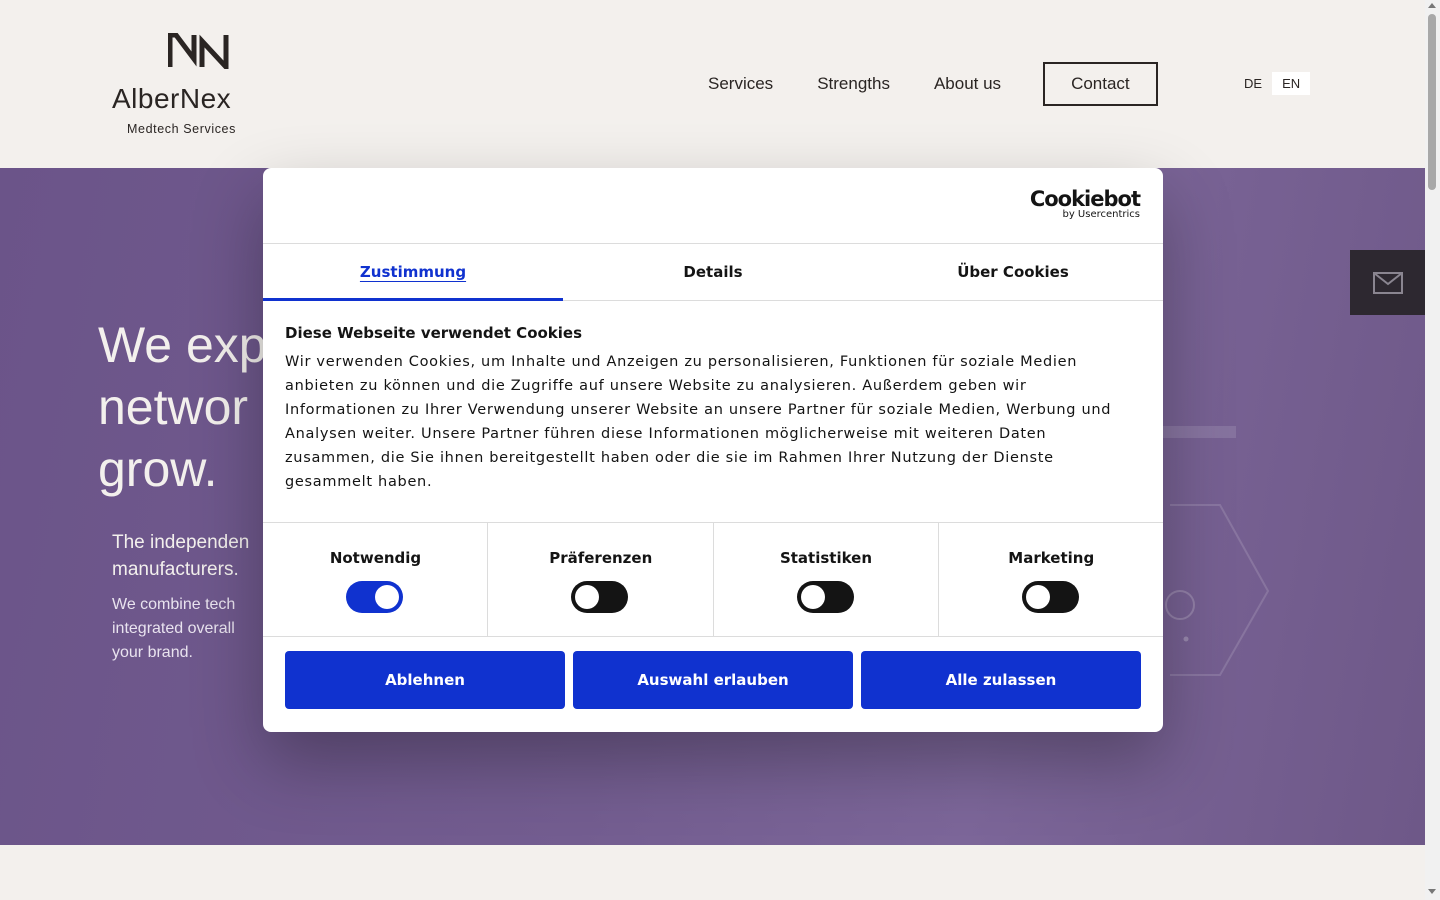 This screenshot has width=1440, height=900. Describe the element at coordinates (158, 469) in the screenshot. I see `hero-title-line: grow.` at that location.